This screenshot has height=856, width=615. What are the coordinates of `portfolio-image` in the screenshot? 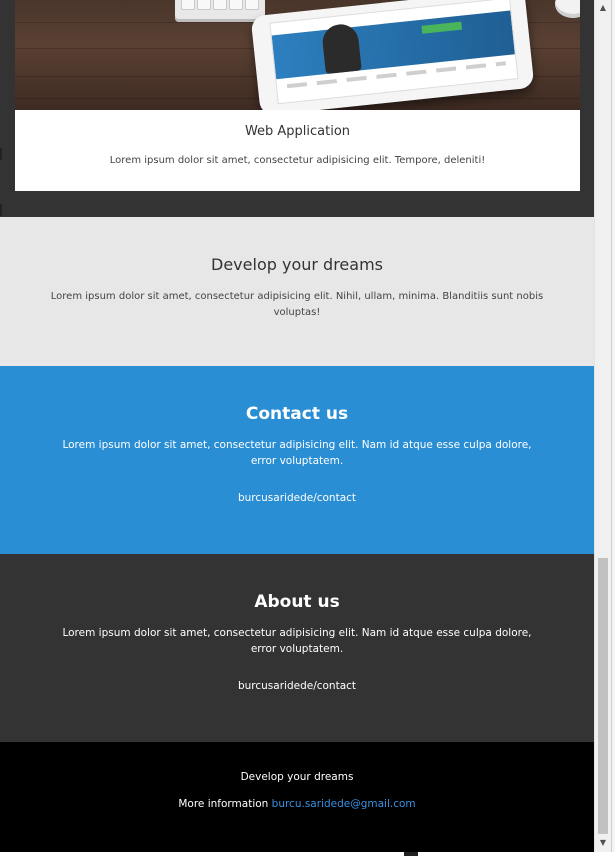 It's located at (297, 55).